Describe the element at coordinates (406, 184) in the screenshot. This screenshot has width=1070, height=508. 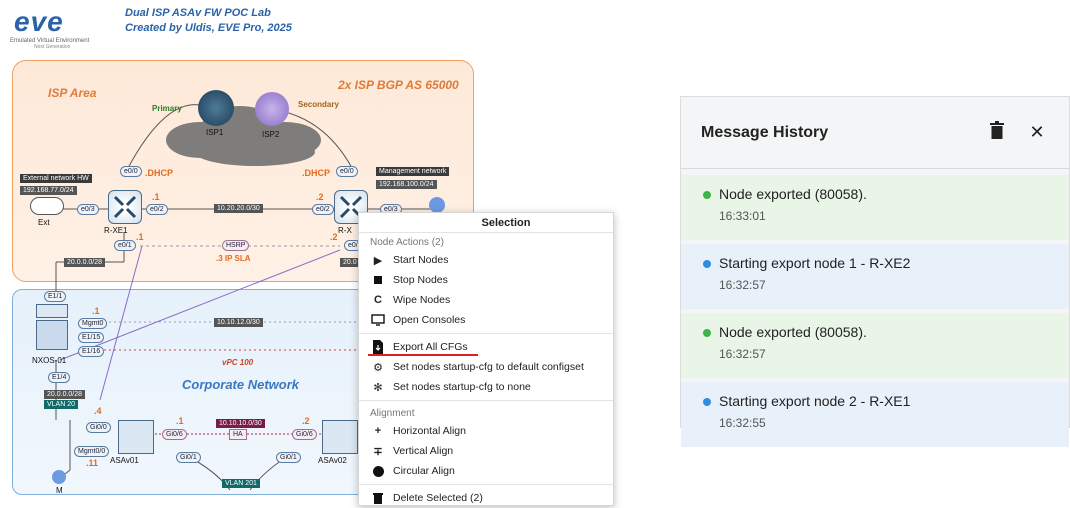
I see `mgmt-network-ip: 192.168.100.0/24` at that location.